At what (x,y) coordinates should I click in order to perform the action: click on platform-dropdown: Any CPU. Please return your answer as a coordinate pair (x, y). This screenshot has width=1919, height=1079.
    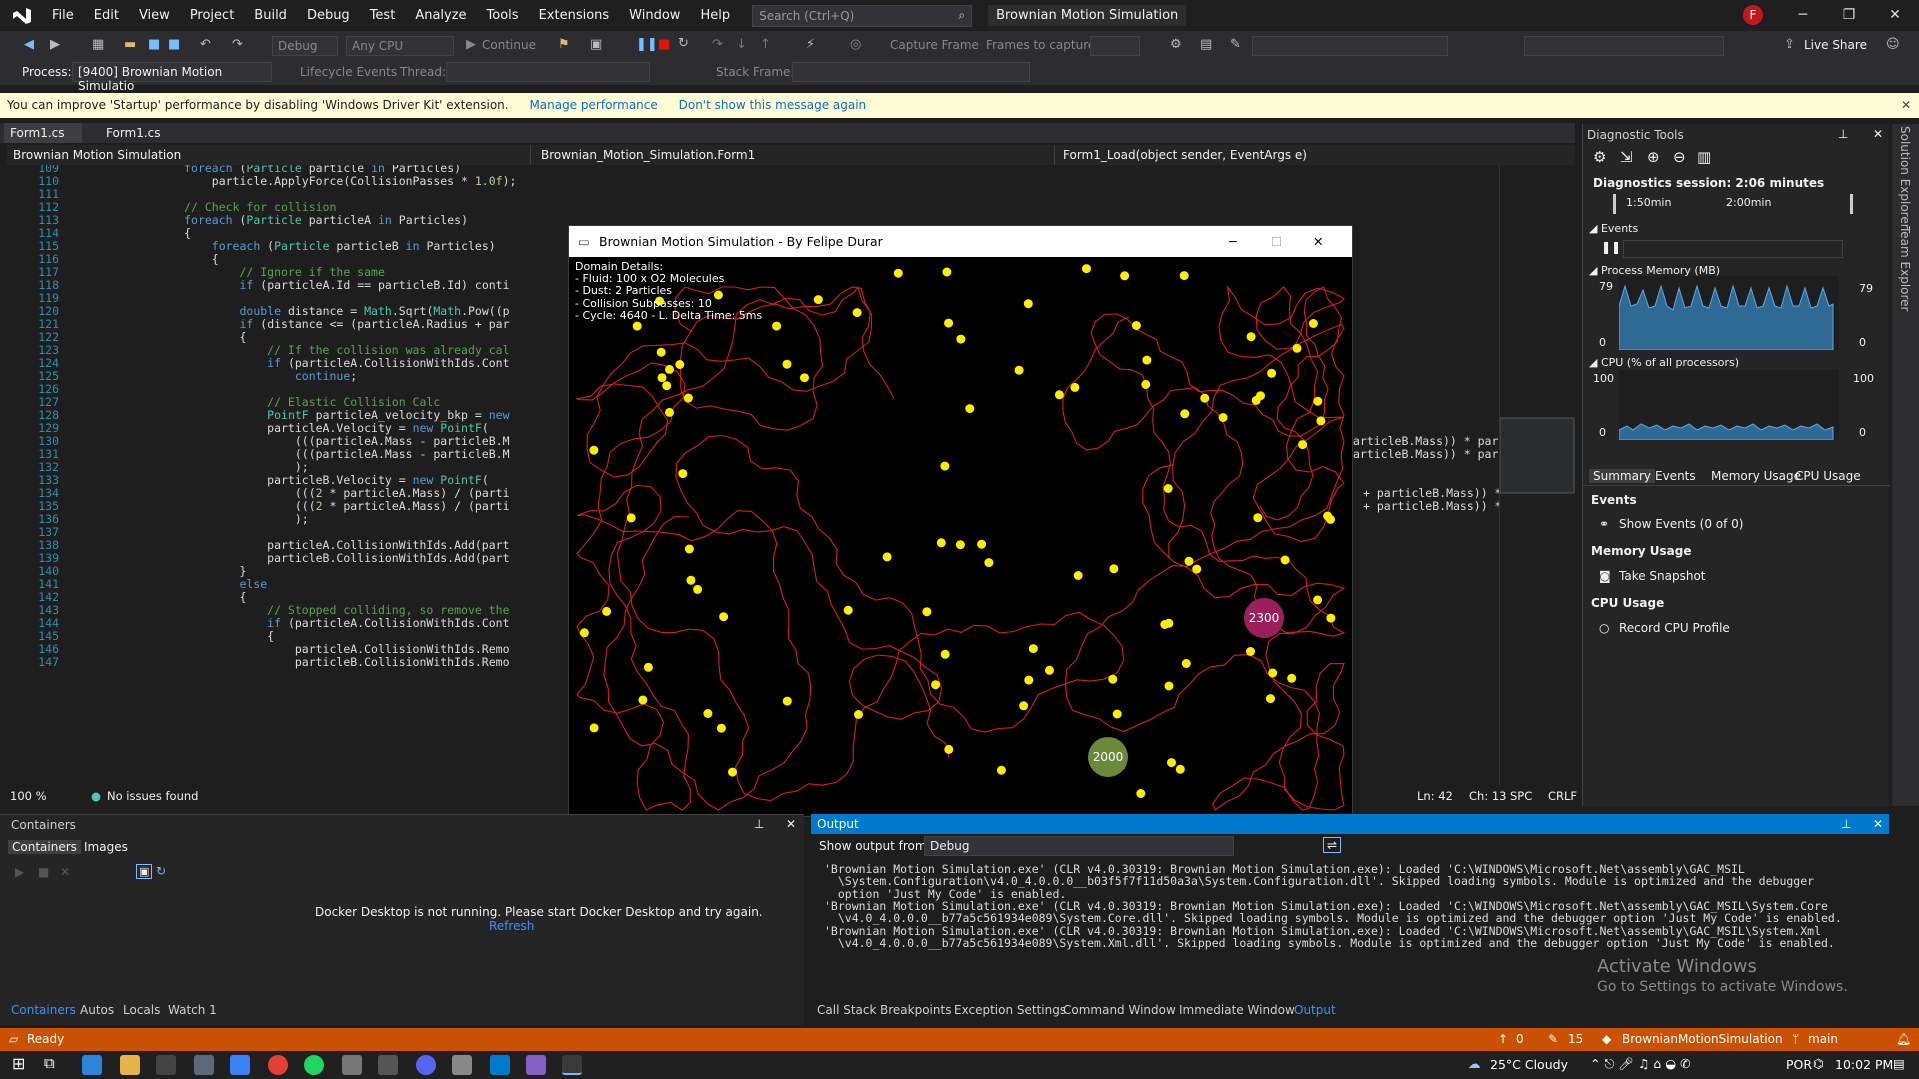
    Looking at the image, I should click on (400, 46).